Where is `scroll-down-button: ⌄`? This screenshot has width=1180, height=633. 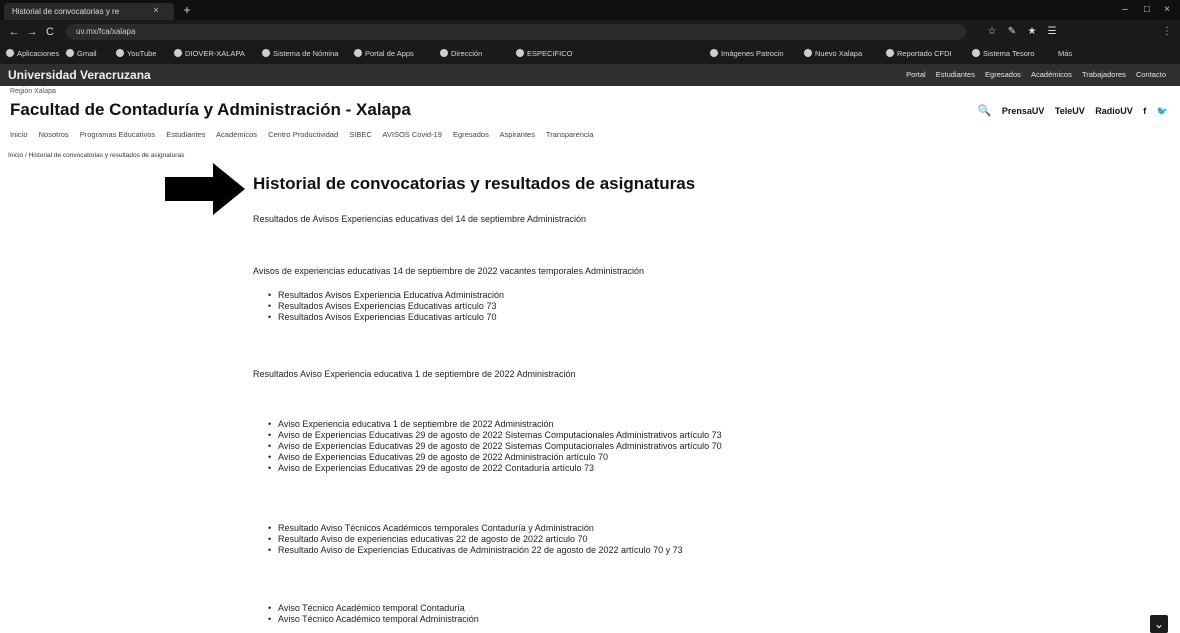
scroll-down-button: ⌄ is located at coordinates (1159, 624).